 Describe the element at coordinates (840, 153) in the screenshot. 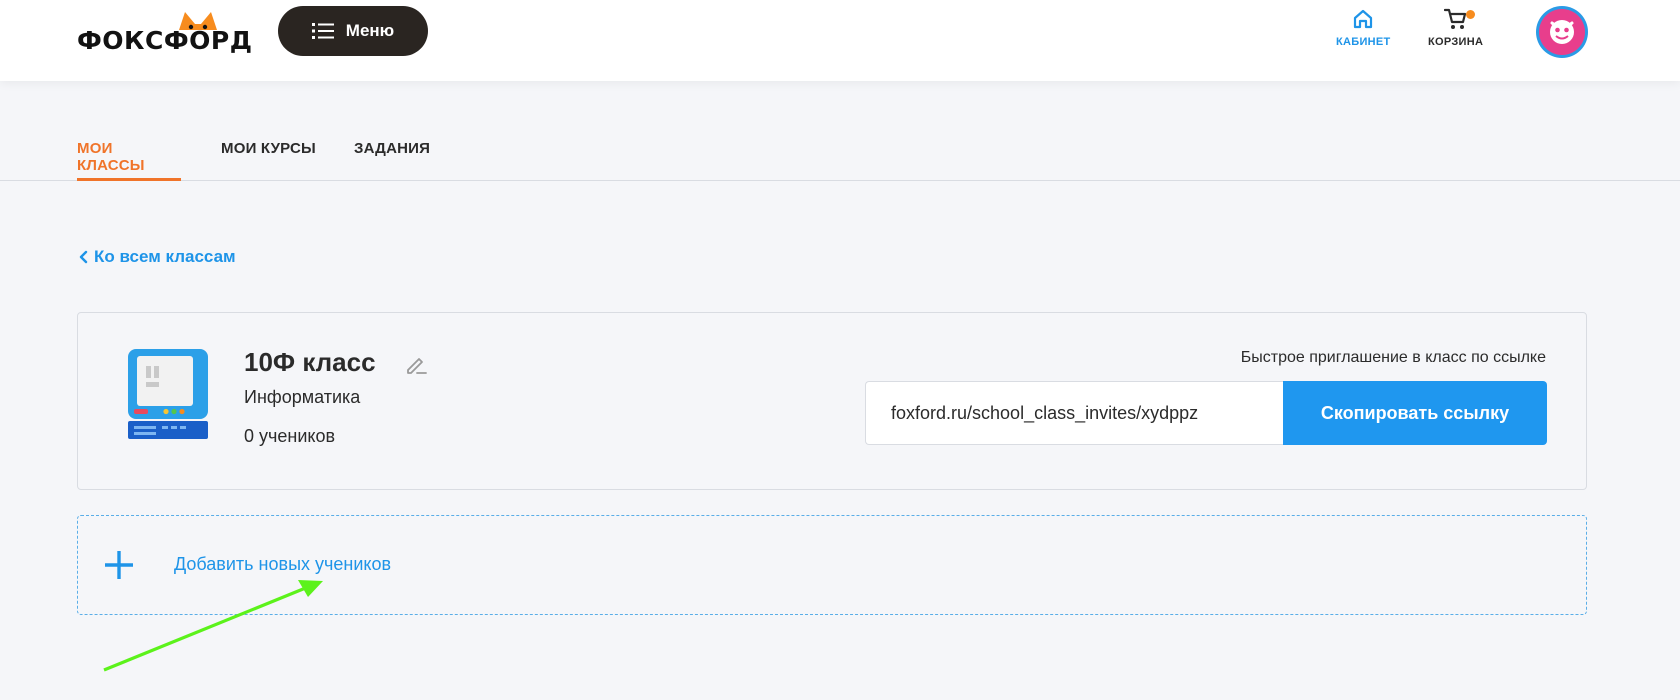

I see `tabs-bar: МОИ КЛАССЫ МОИ КУРСЫ ЗАДАНИЯ` at that location.